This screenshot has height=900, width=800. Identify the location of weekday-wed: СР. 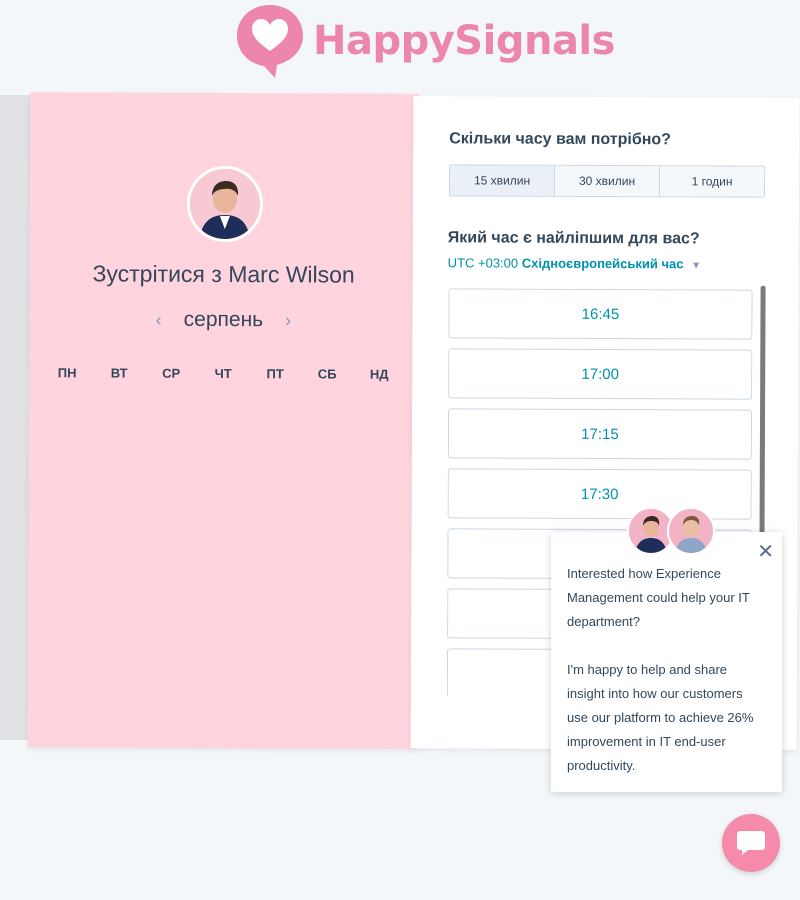
(171, 373).